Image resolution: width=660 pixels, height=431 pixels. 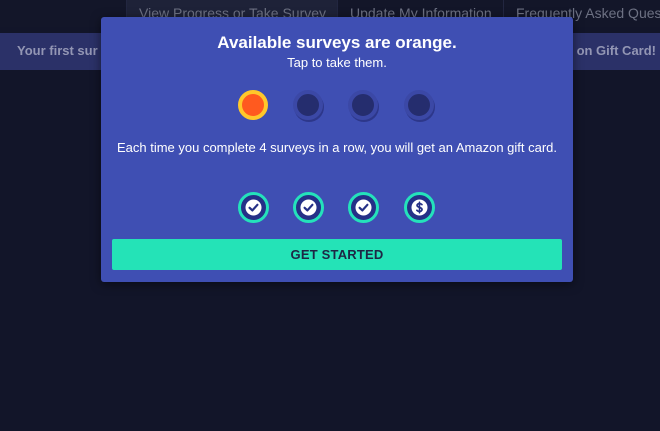 I want to click on available-survey-dot, so click(x=253, y=105).